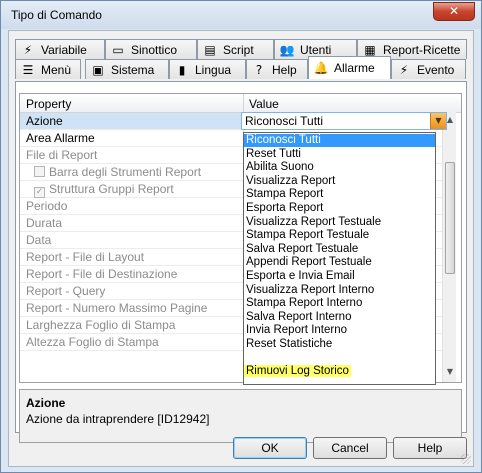 This screenshot has width=482, height=473. Describe the element at coordinates (46, 403) in the screenshot. I see `description-title: Azione` at that location.